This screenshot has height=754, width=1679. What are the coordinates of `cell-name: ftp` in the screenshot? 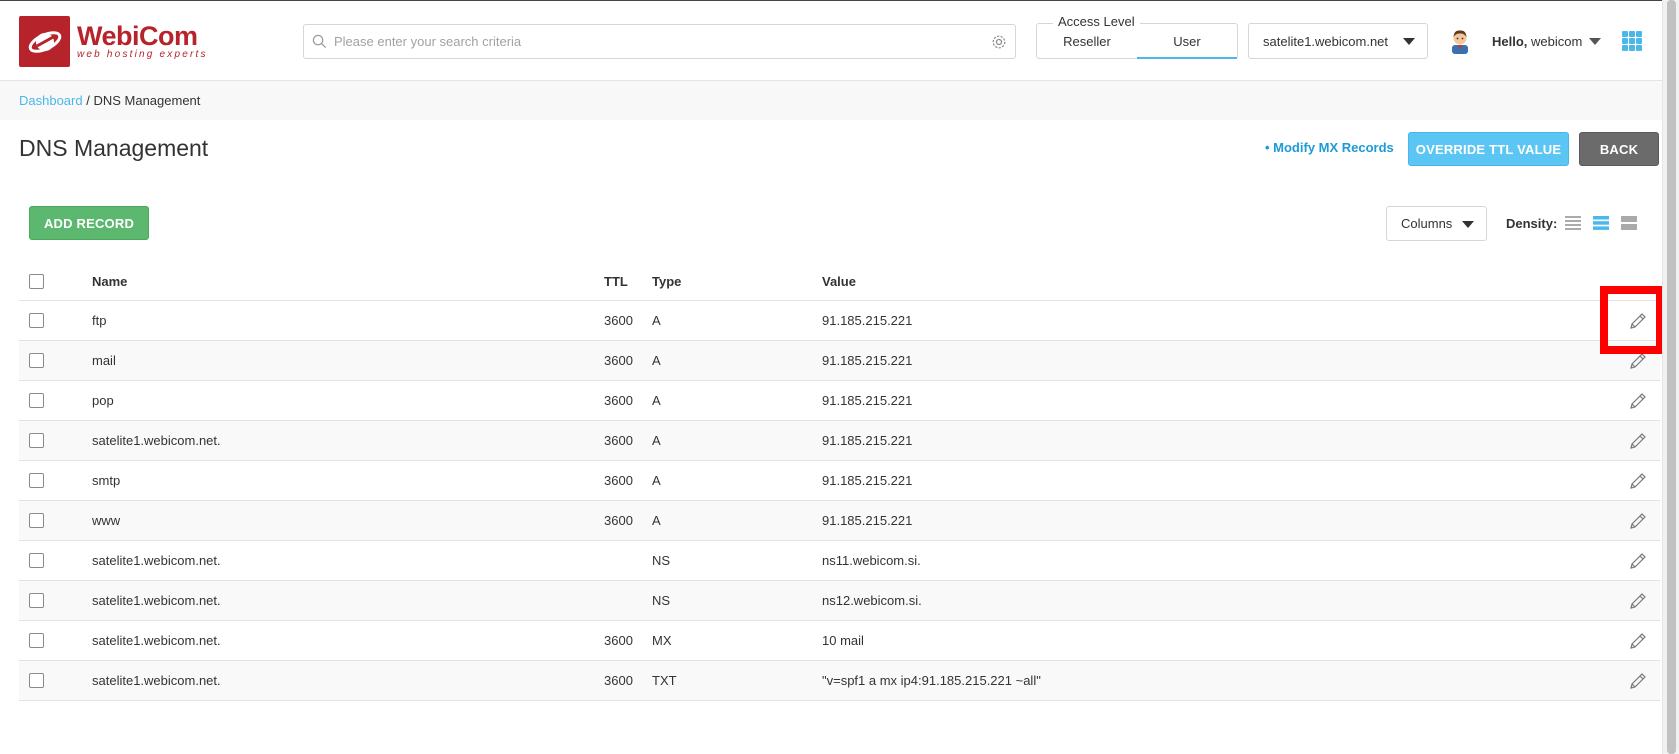 It's located at (99, 320).